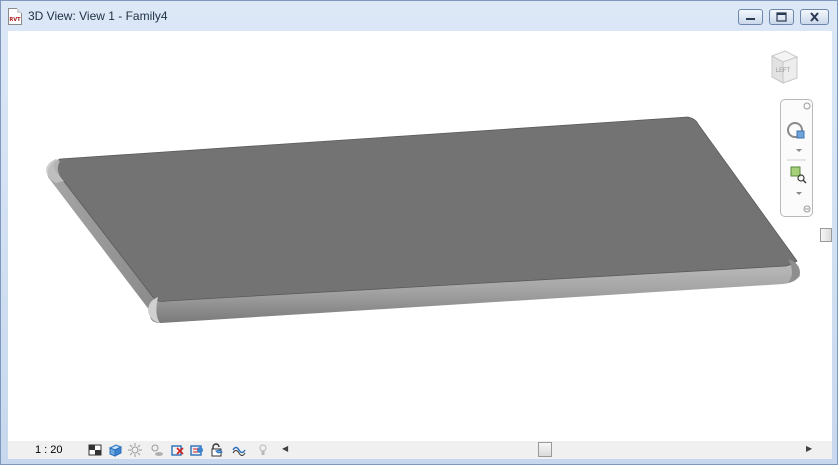 The height and width of the screenshot is (465, 838). I want to click on minimize-button, so click(750, 17).